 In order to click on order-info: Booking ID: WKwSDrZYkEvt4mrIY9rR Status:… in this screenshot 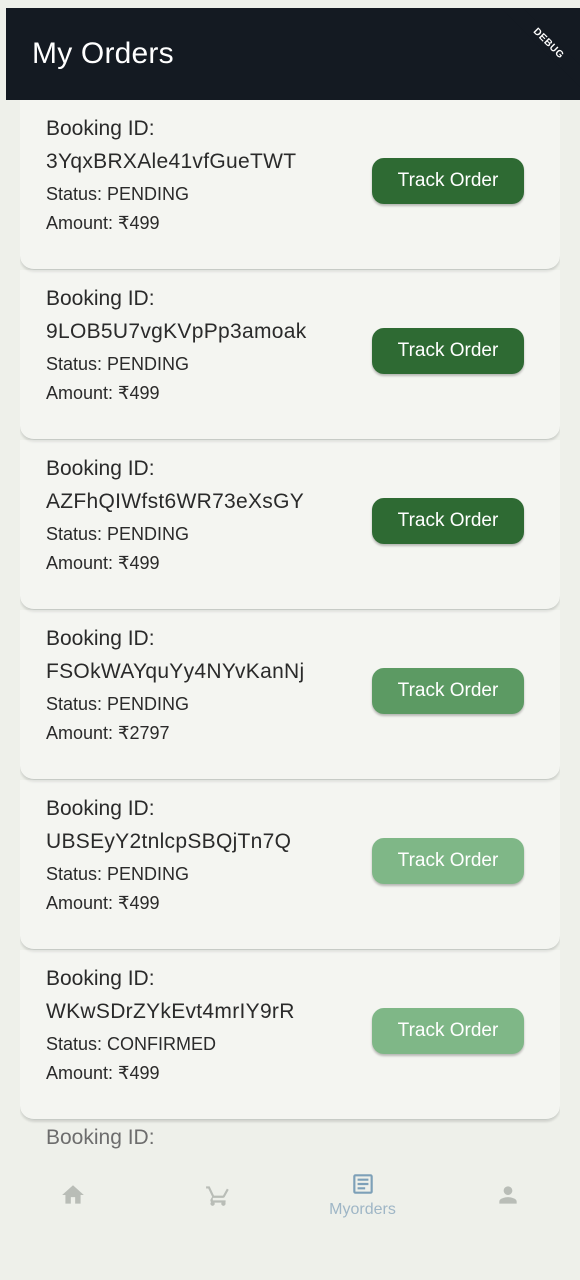, I will do `click(170, 1026)`.